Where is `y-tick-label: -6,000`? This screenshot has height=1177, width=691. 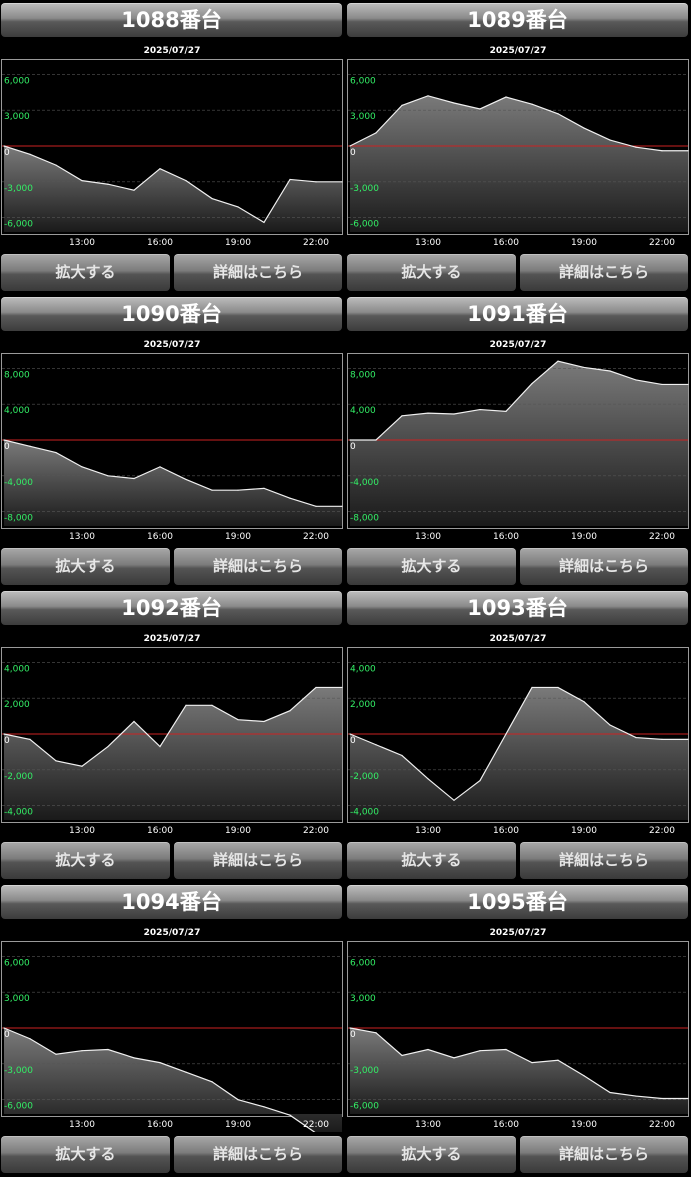
y-tick-label: -6,000 is located at coordinates (364, 1107).